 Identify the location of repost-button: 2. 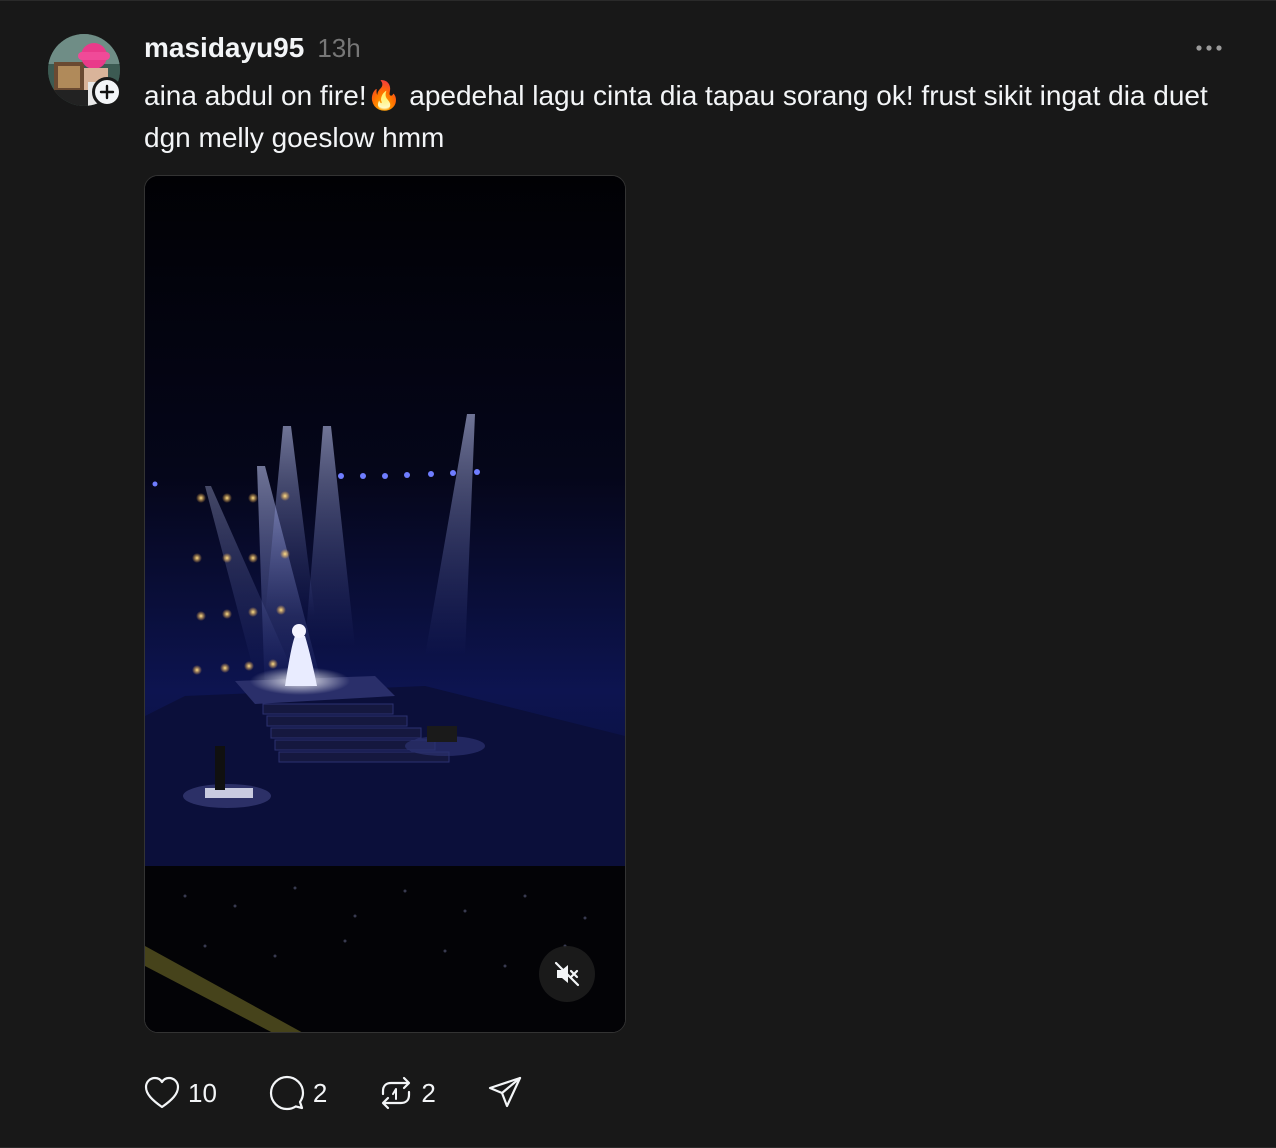
(407, 1093).